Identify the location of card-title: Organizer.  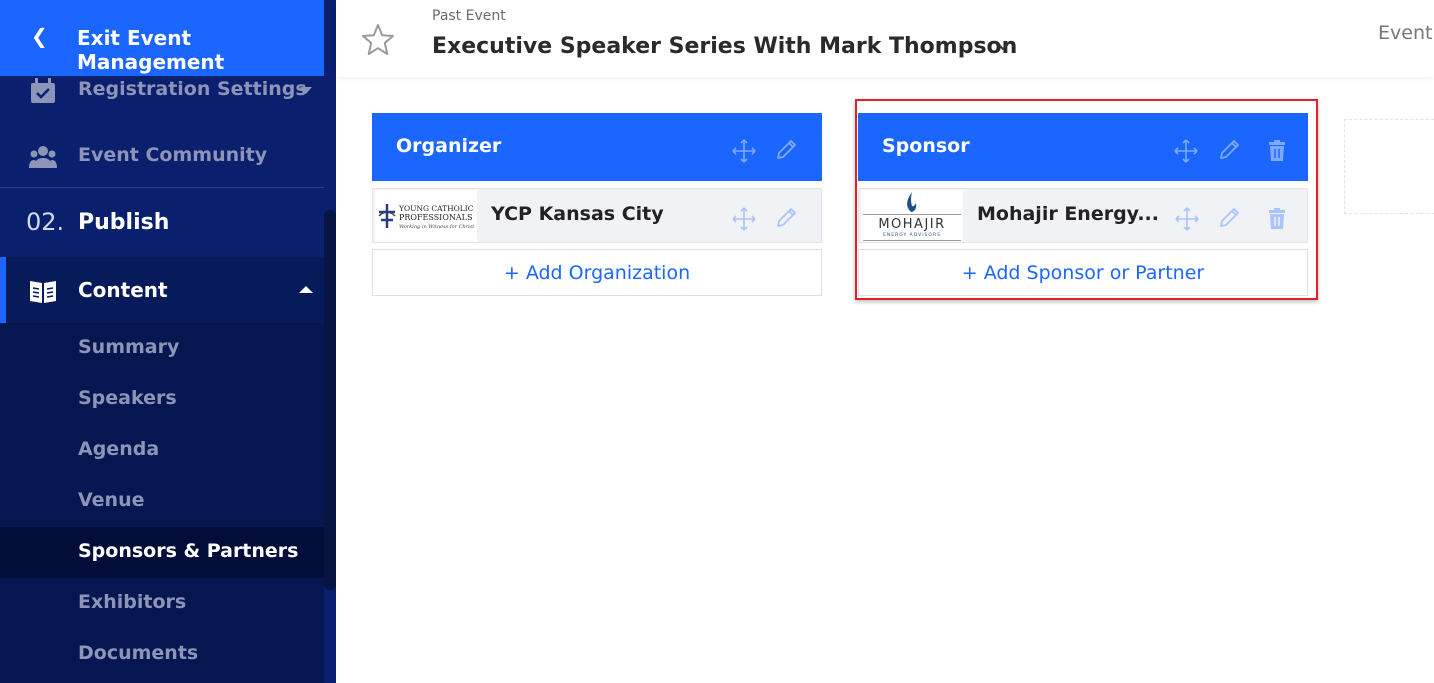
(449, 146).